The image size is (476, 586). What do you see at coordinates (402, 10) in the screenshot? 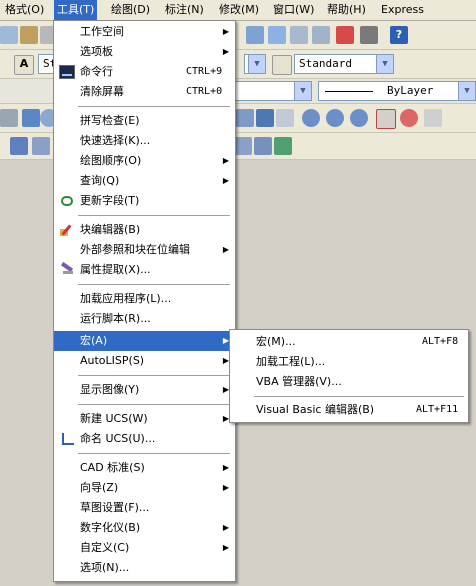
I see `menu-express: Express` at bounding box center [402, 10].